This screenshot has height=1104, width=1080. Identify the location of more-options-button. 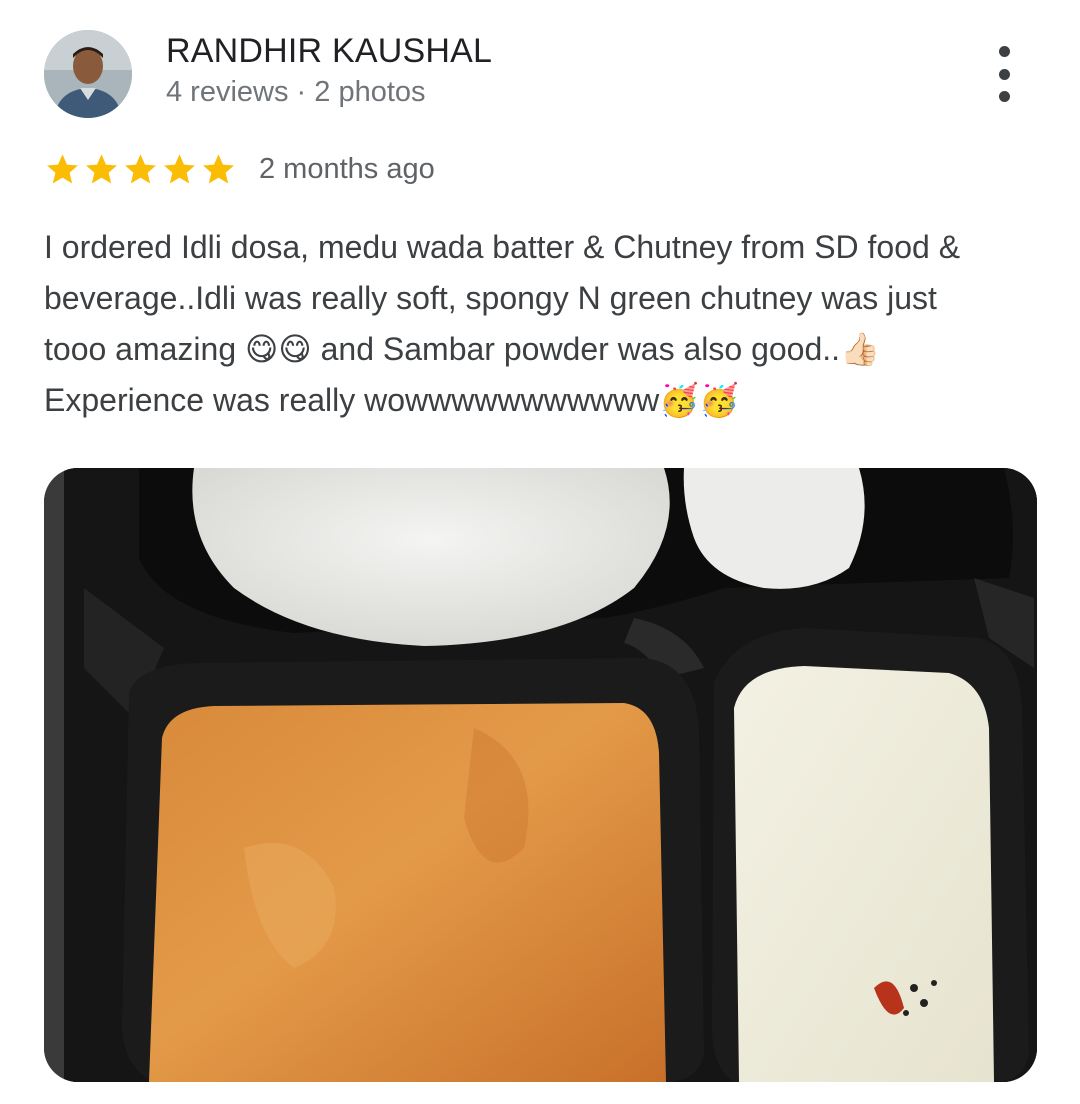
(1004, 74).